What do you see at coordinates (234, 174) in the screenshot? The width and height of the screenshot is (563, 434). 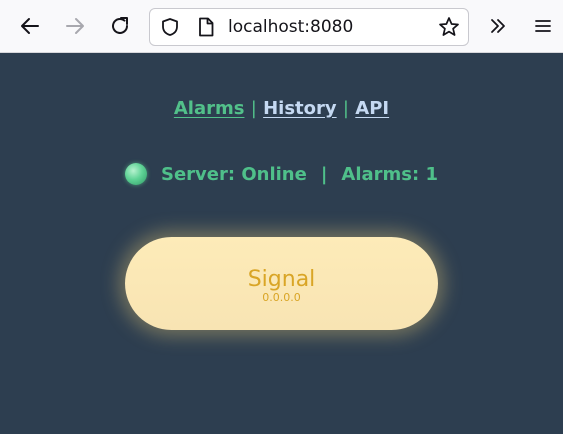 I see `server-status: Server: Online` at bounding box center [234, 174].